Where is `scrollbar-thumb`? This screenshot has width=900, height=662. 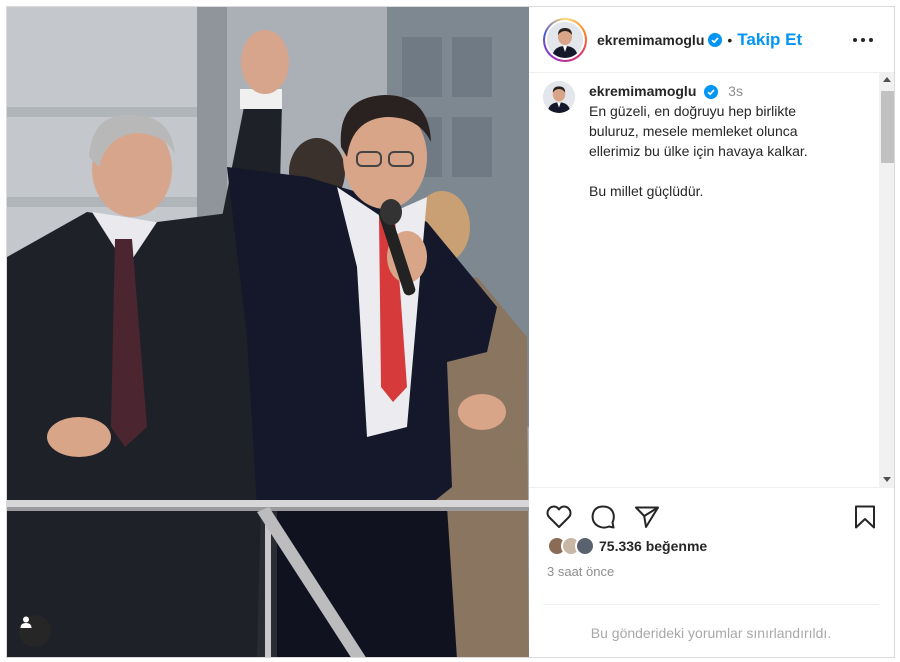 scrollbar-thumb is located at coordinates (887, 127).